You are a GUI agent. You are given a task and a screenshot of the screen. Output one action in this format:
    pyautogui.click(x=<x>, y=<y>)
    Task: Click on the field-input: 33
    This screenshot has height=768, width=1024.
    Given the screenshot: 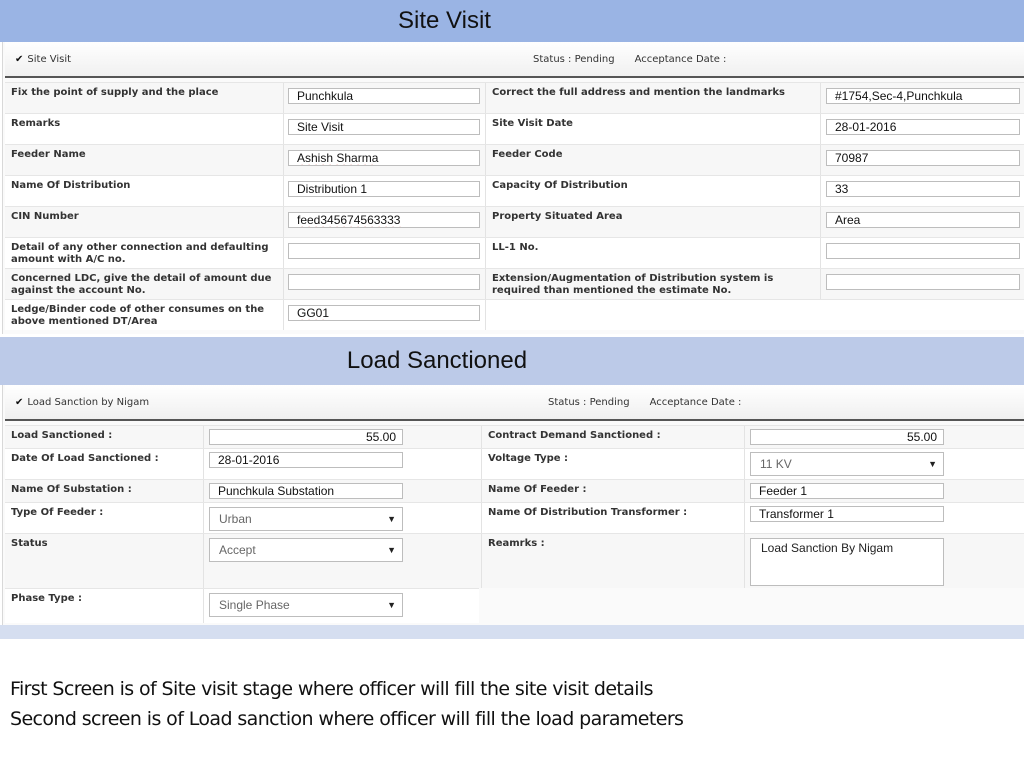 What is the action you would take?
    pyautogui.click(x=923, y=189)
    